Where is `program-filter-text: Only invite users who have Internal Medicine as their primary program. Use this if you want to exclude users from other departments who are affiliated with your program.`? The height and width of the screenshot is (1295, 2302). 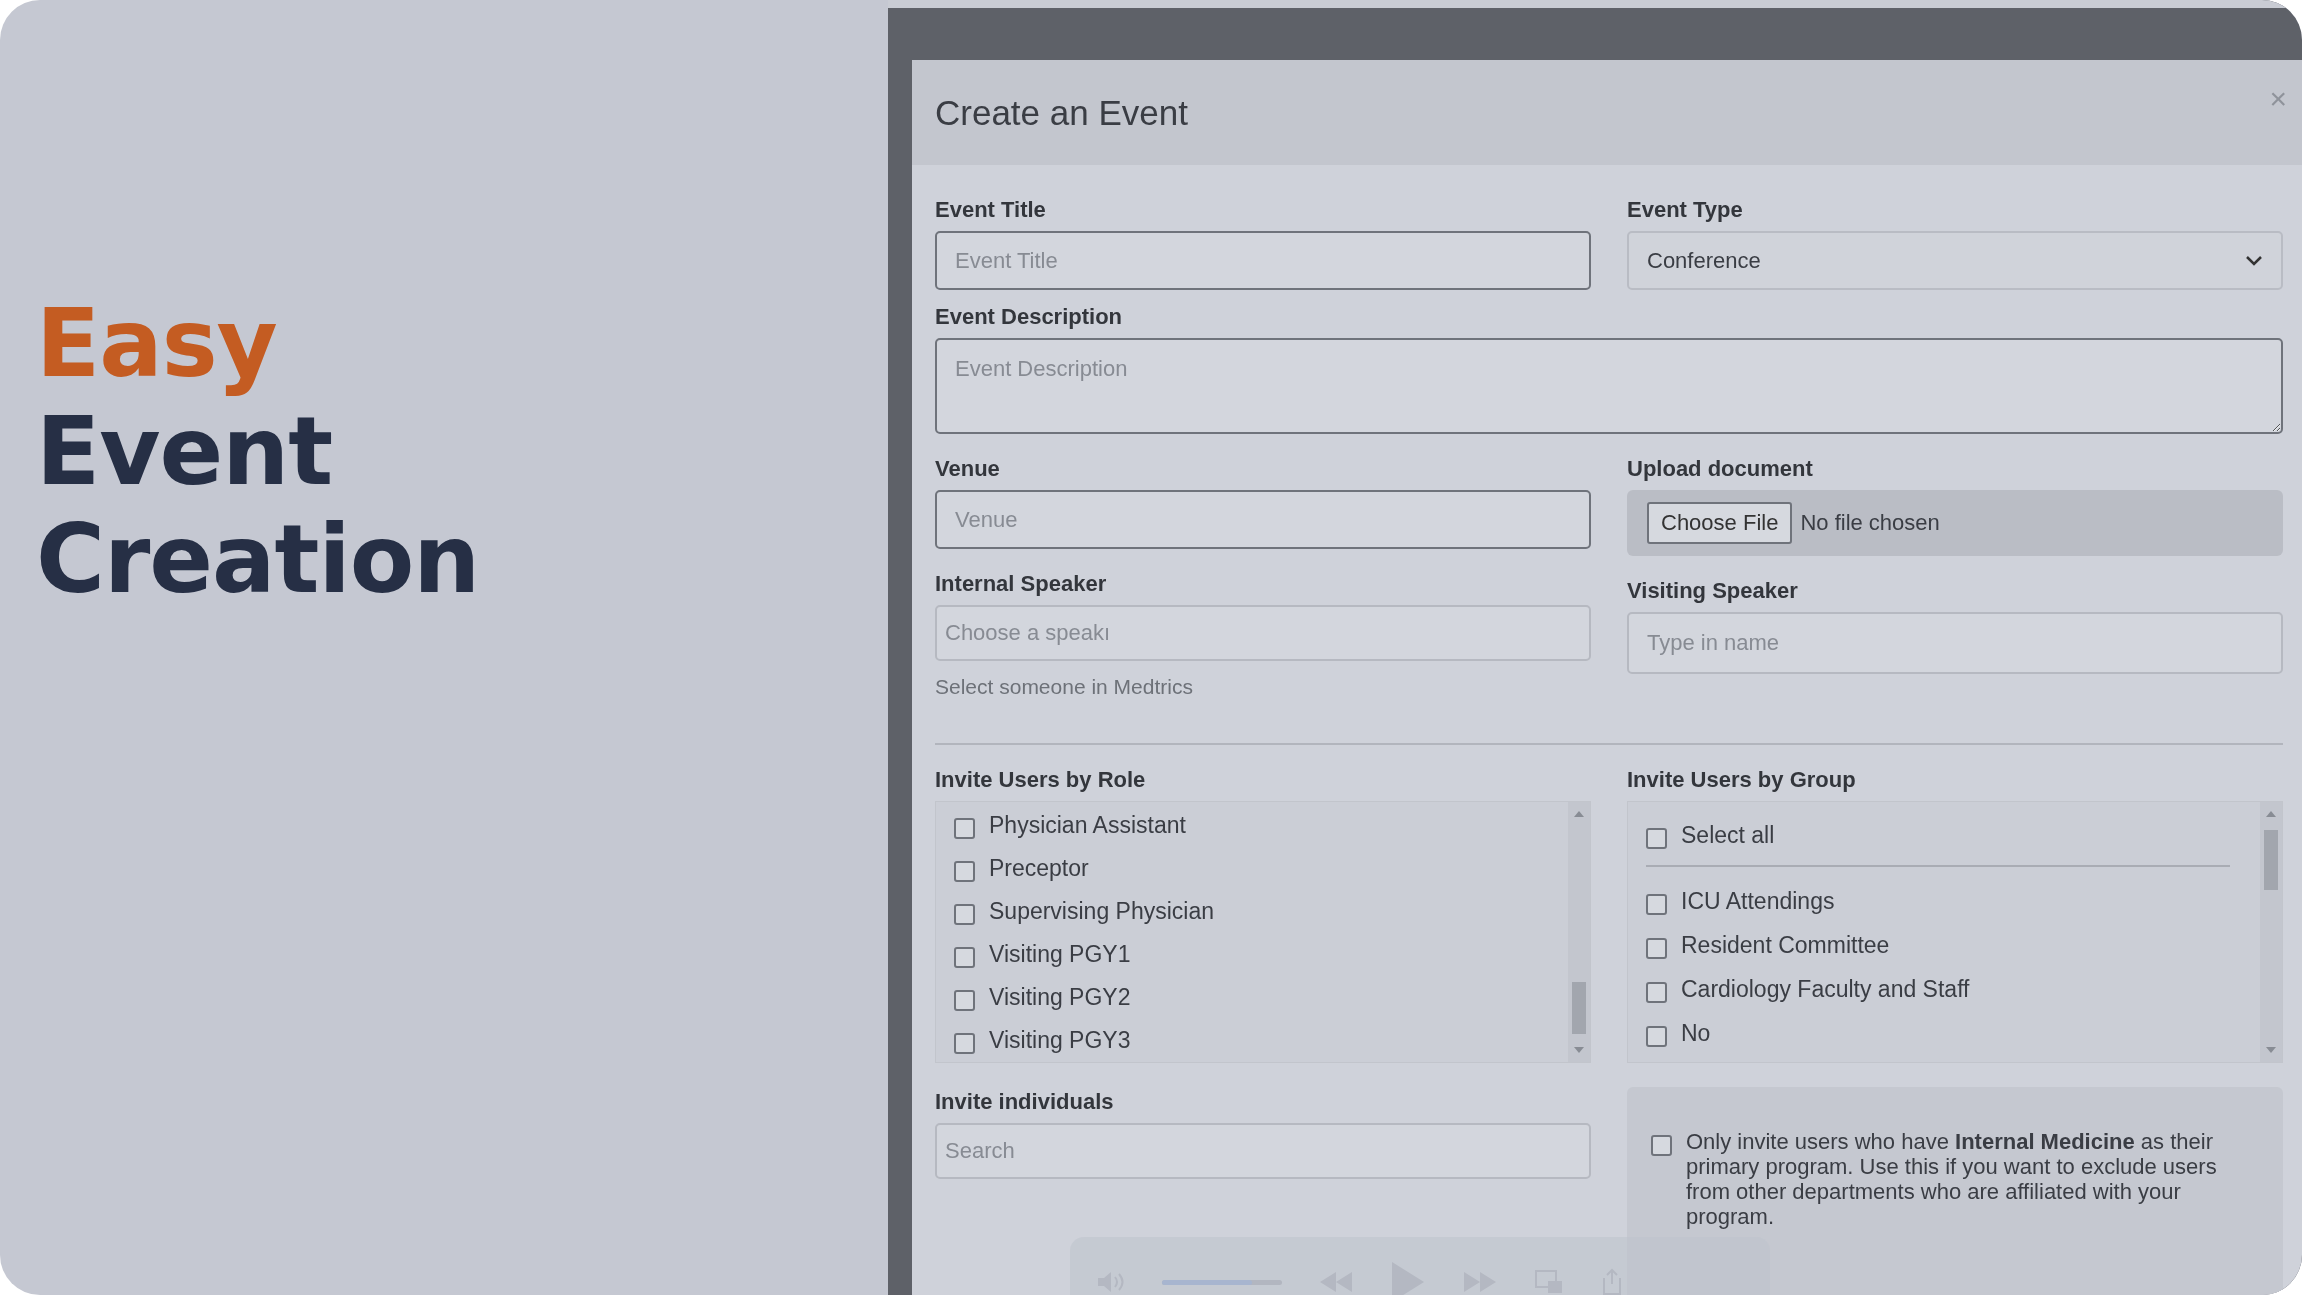 program-filter-text: Only invite users who have Internal Medicine as their primary program. Use this if you want to exclude users from other departments who are affiliated with your program. is located at coordinates (1952, 1180).